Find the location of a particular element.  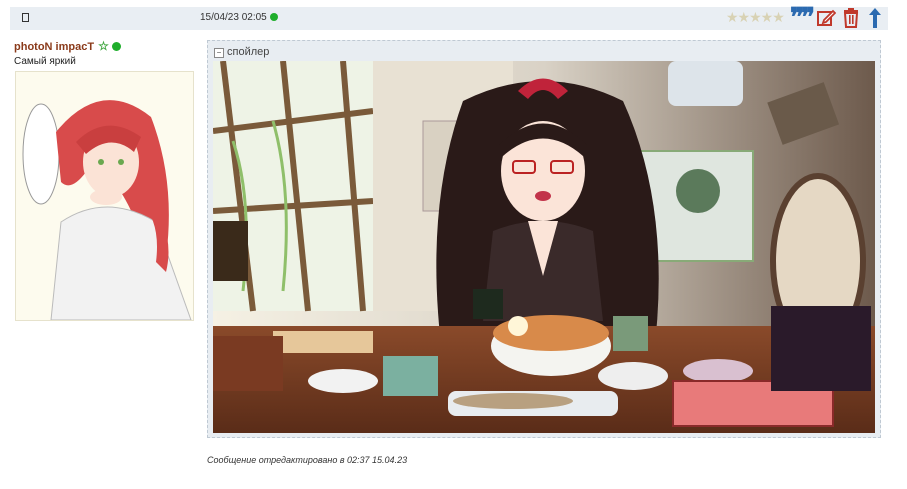

post-datetime-text: 15/04/23 02:05 is located at coordinates (233, 17).